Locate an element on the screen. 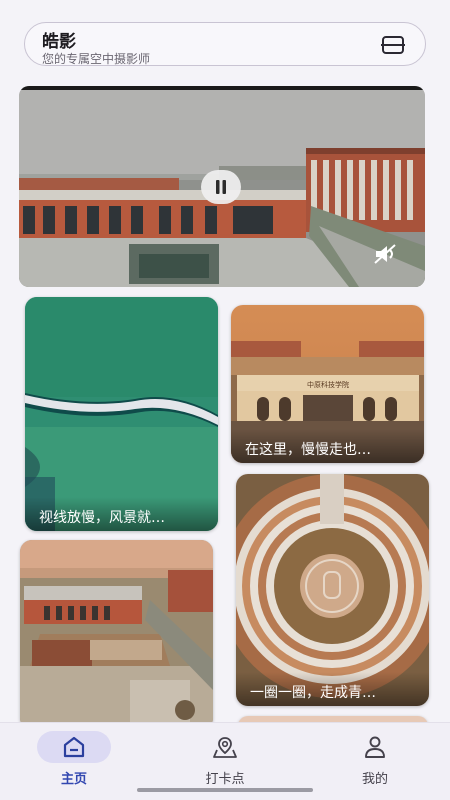 The width and height of the screenshot is (450, 800). scan-icon is located at coordinates (393, 45).